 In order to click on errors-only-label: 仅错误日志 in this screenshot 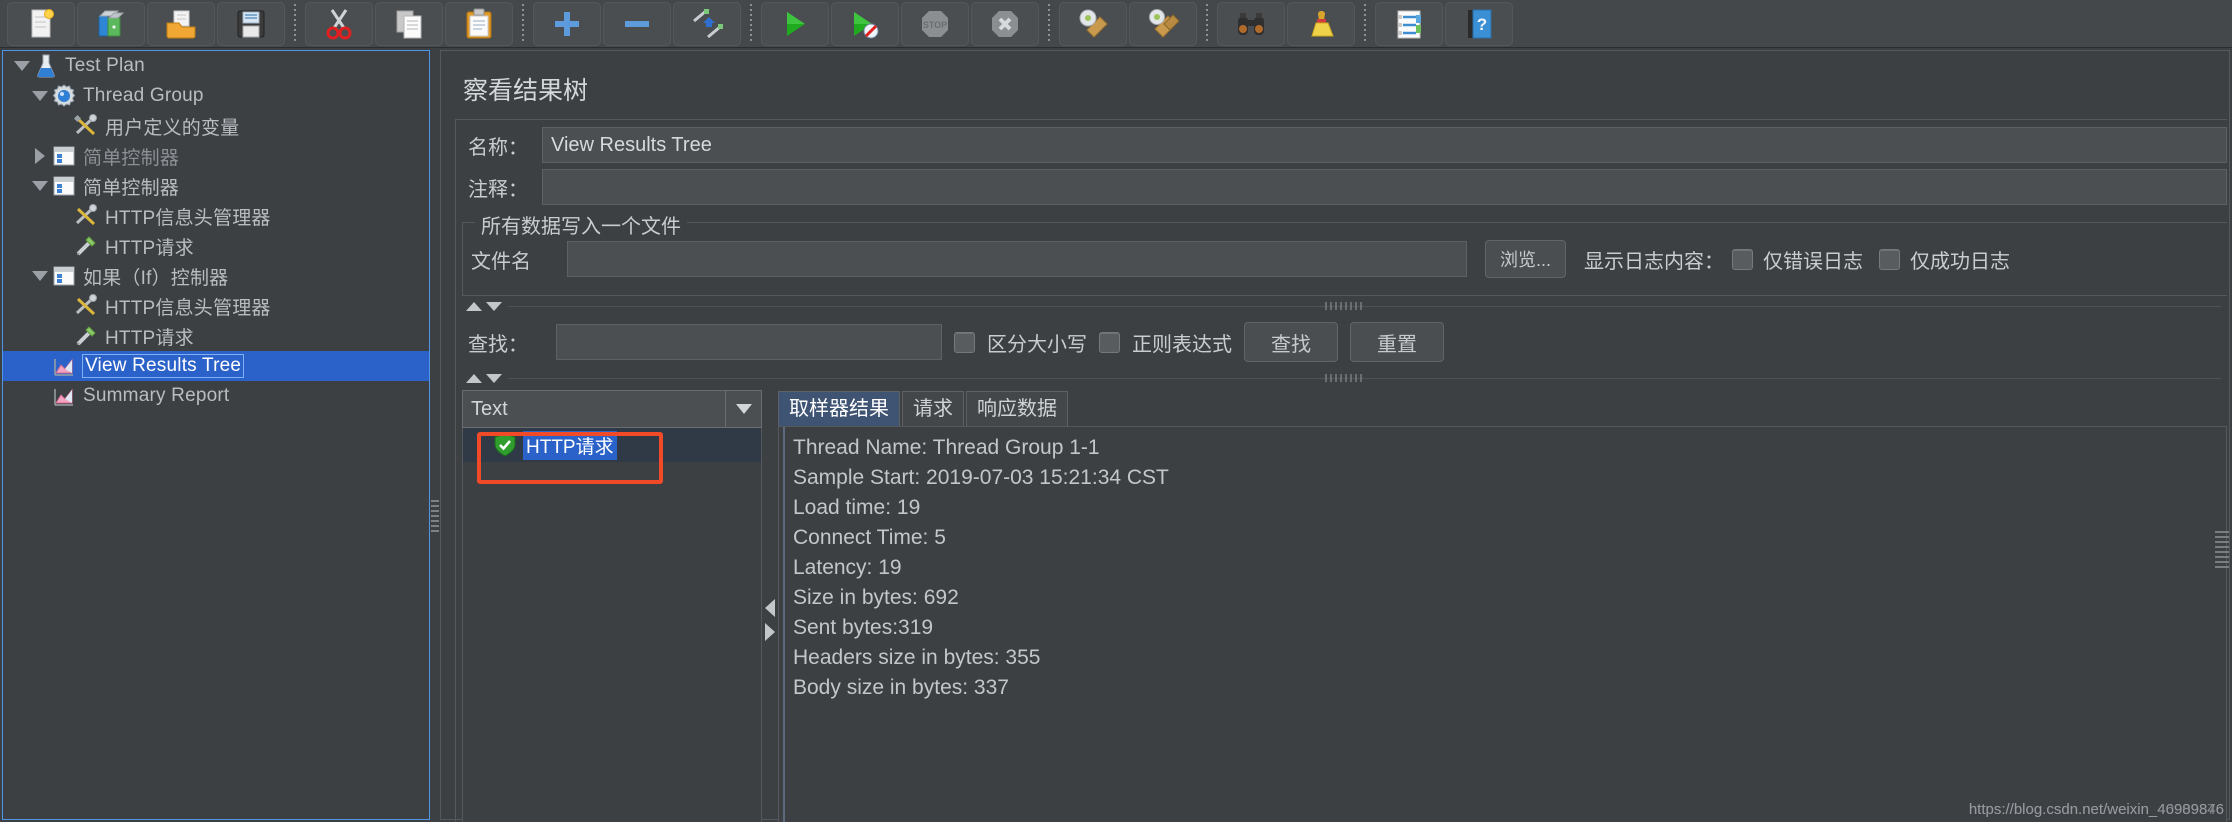, I will do `click(1813, 261)`.